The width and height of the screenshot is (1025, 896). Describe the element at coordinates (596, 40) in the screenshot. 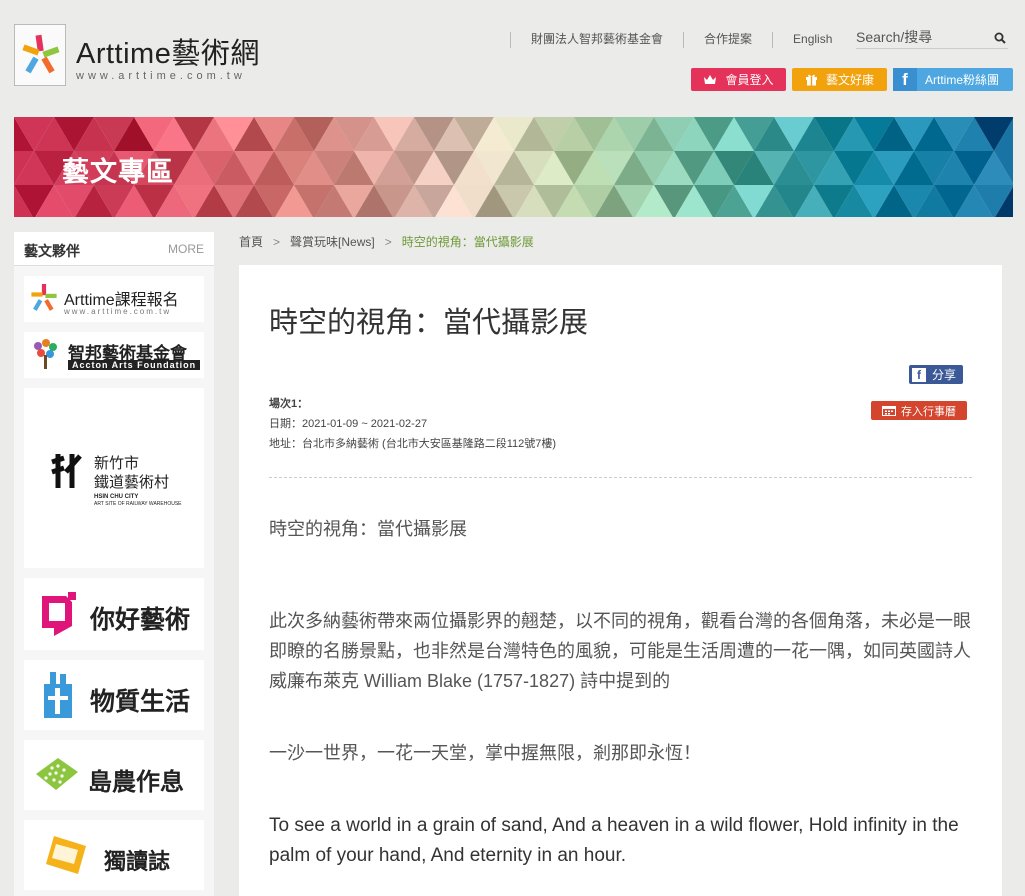

I see `link-foundation: 財團法人智邦藝術基金會` at that location.